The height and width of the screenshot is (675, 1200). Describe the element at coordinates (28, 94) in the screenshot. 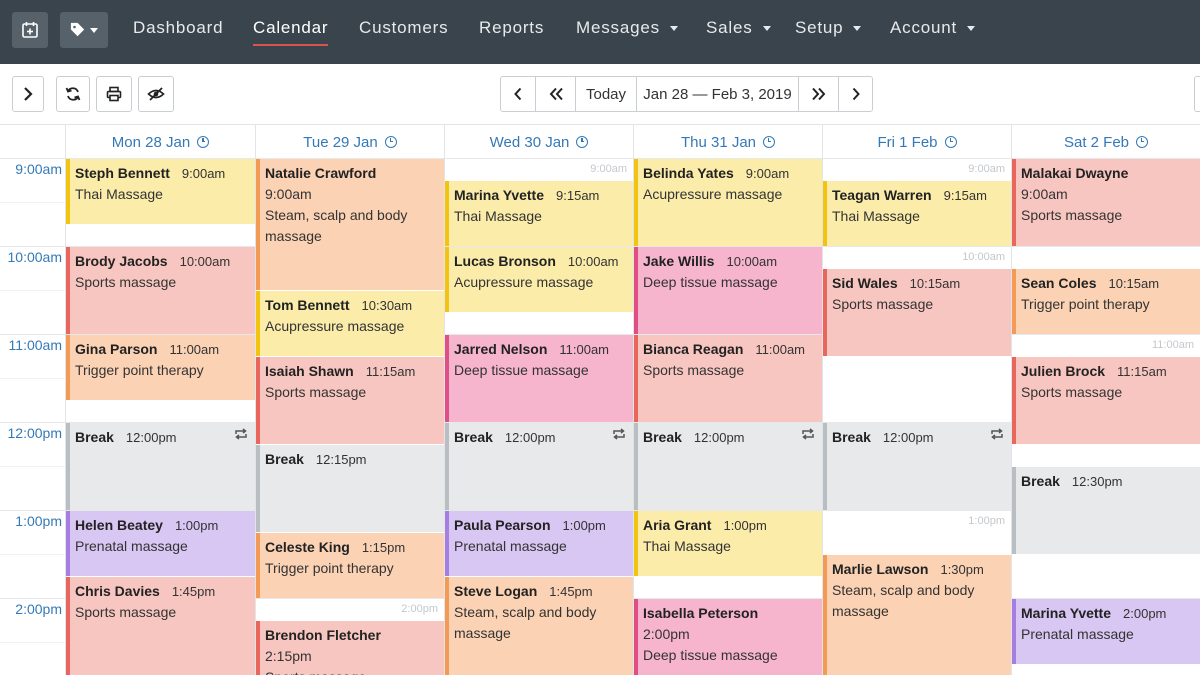

I see `toggle-sidebar-button` at that location.